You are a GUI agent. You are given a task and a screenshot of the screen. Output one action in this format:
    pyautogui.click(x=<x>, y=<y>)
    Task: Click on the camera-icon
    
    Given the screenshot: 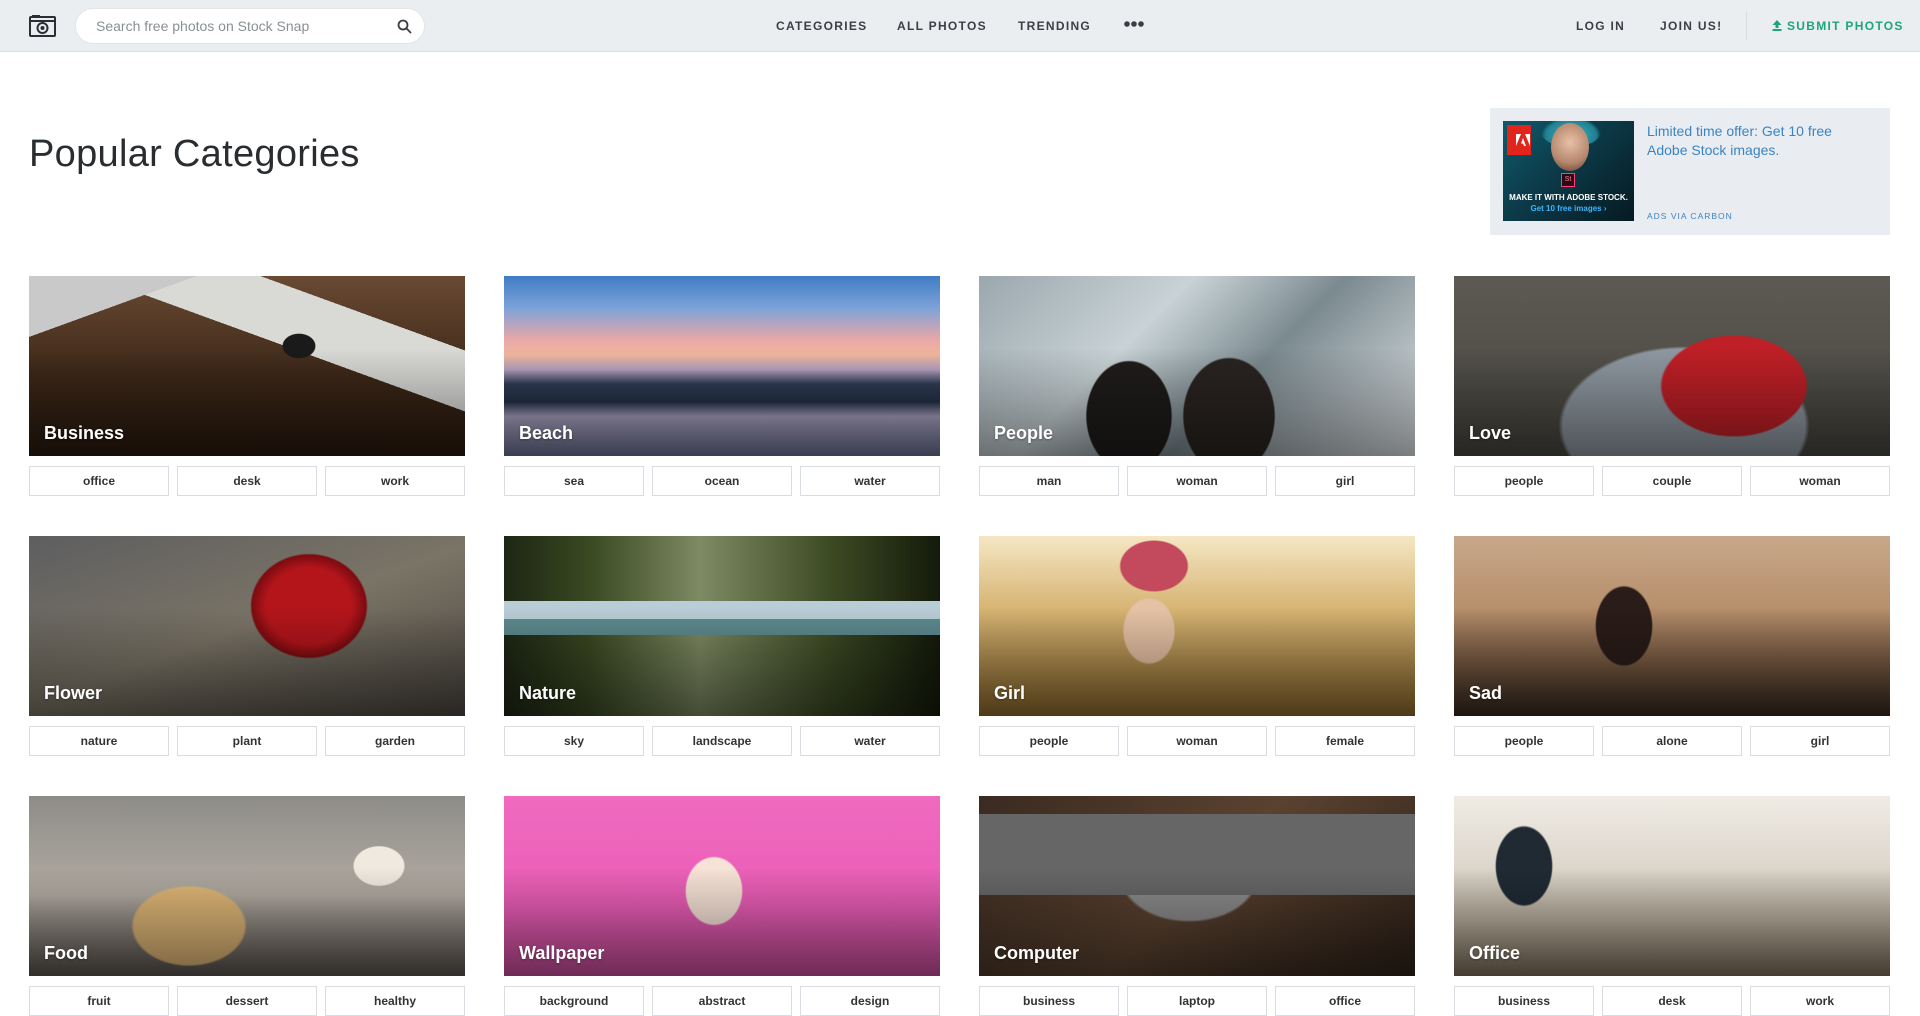 What is the action you would take?
    pyautogui.click(x=42, y=25)
    